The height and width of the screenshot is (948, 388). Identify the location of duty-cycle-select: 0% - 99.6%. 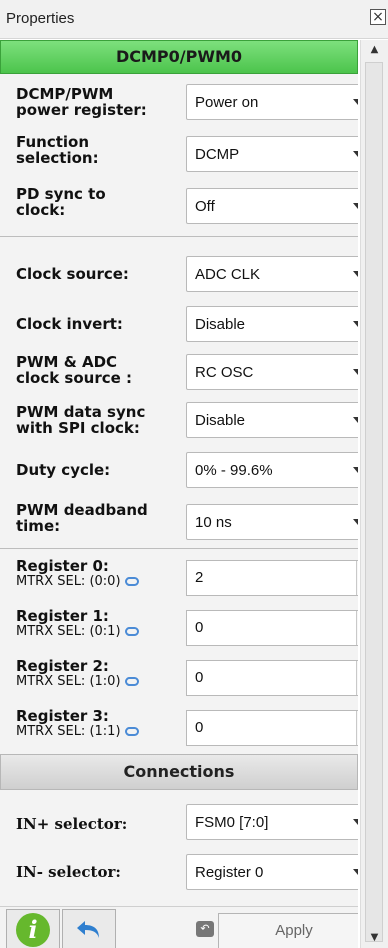
(272, 470).